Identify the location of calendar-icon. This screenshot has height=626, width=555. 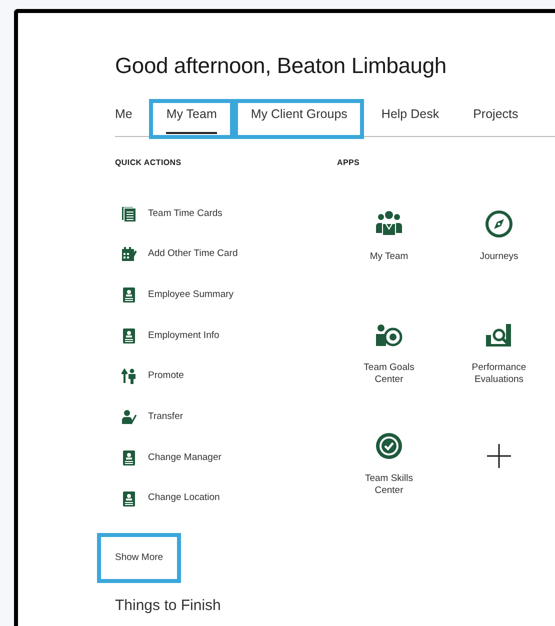
(129, 254).